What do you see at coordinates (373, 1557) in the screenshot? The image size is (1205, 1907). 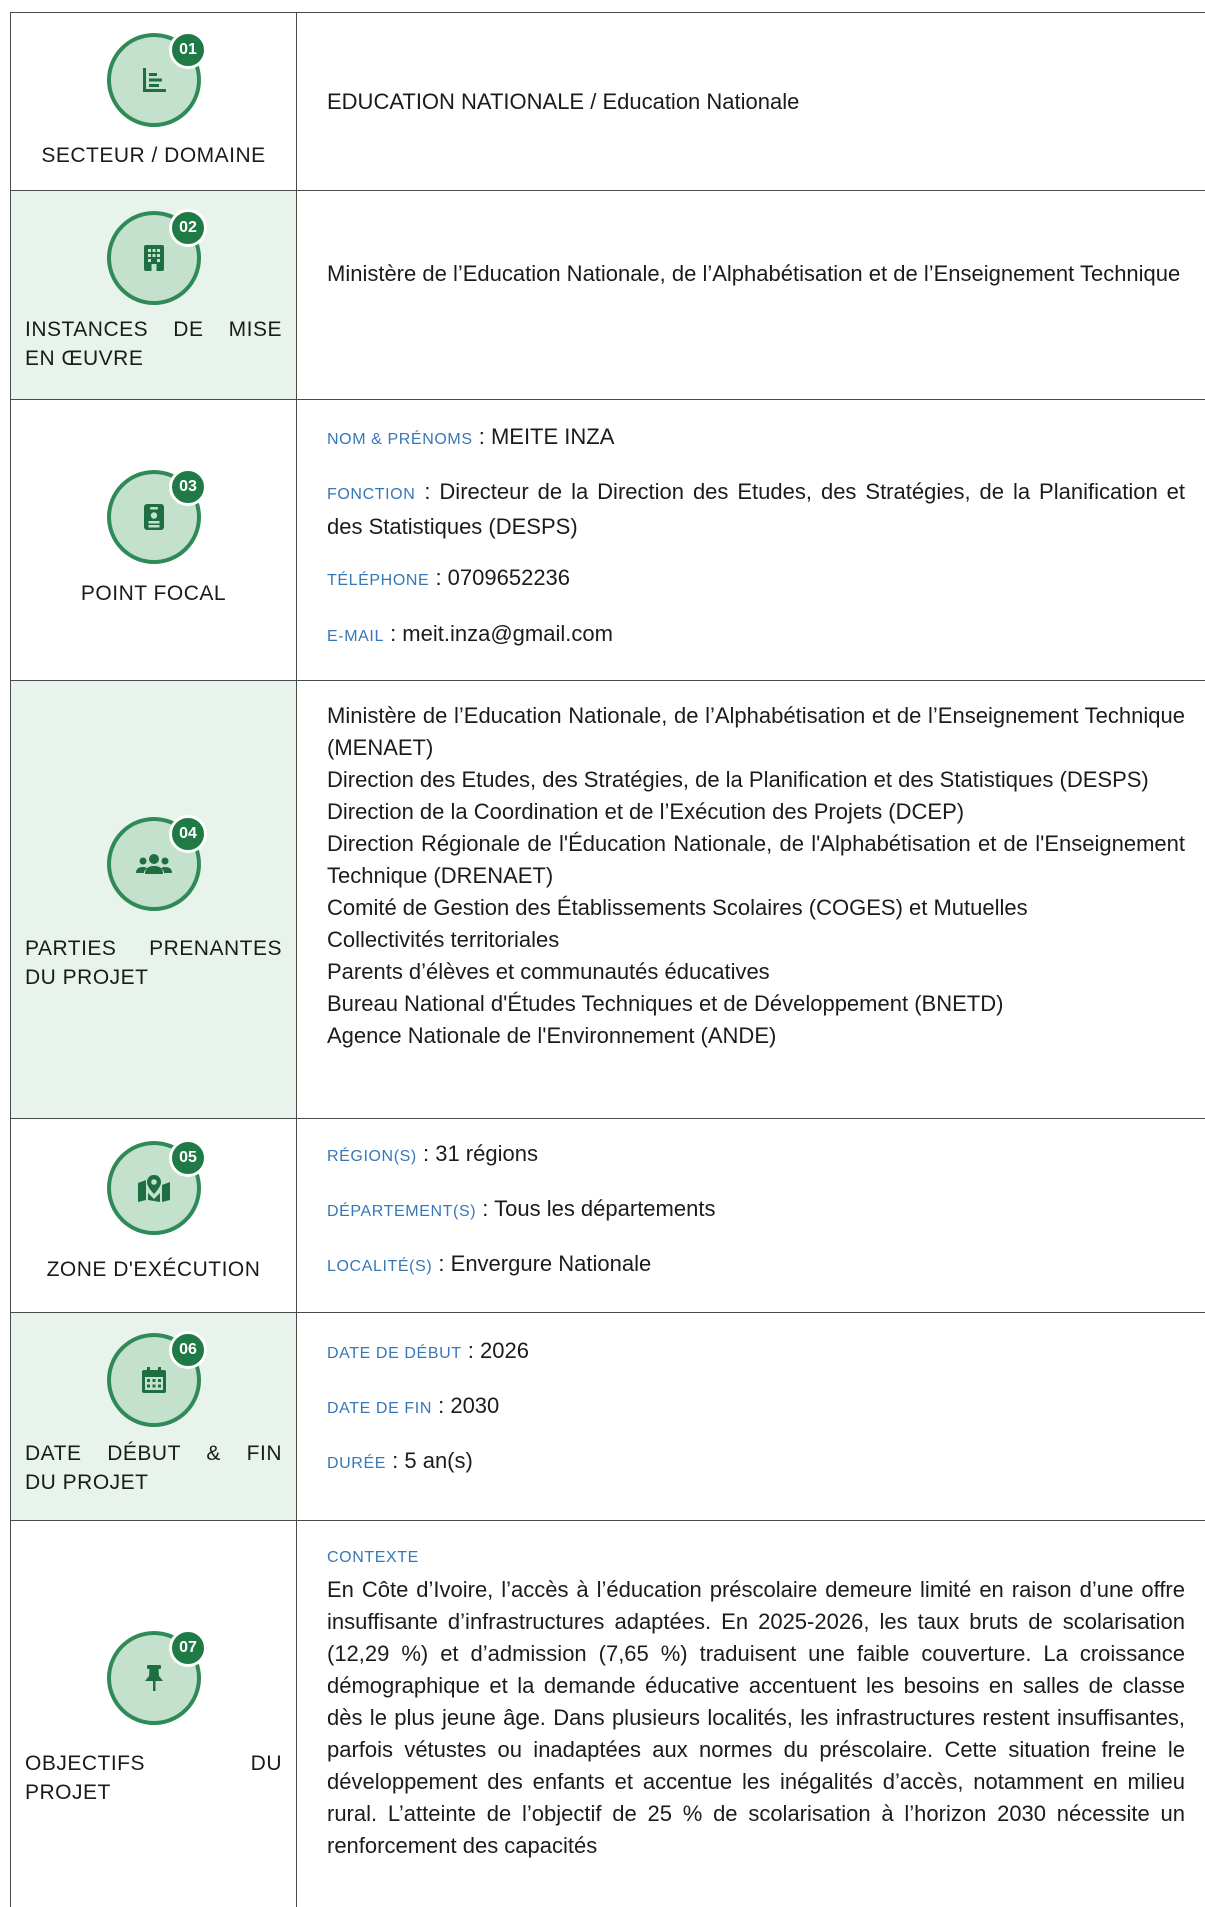 I see `context-heading: CONTEXTE` at bounding box center [373, 1557].